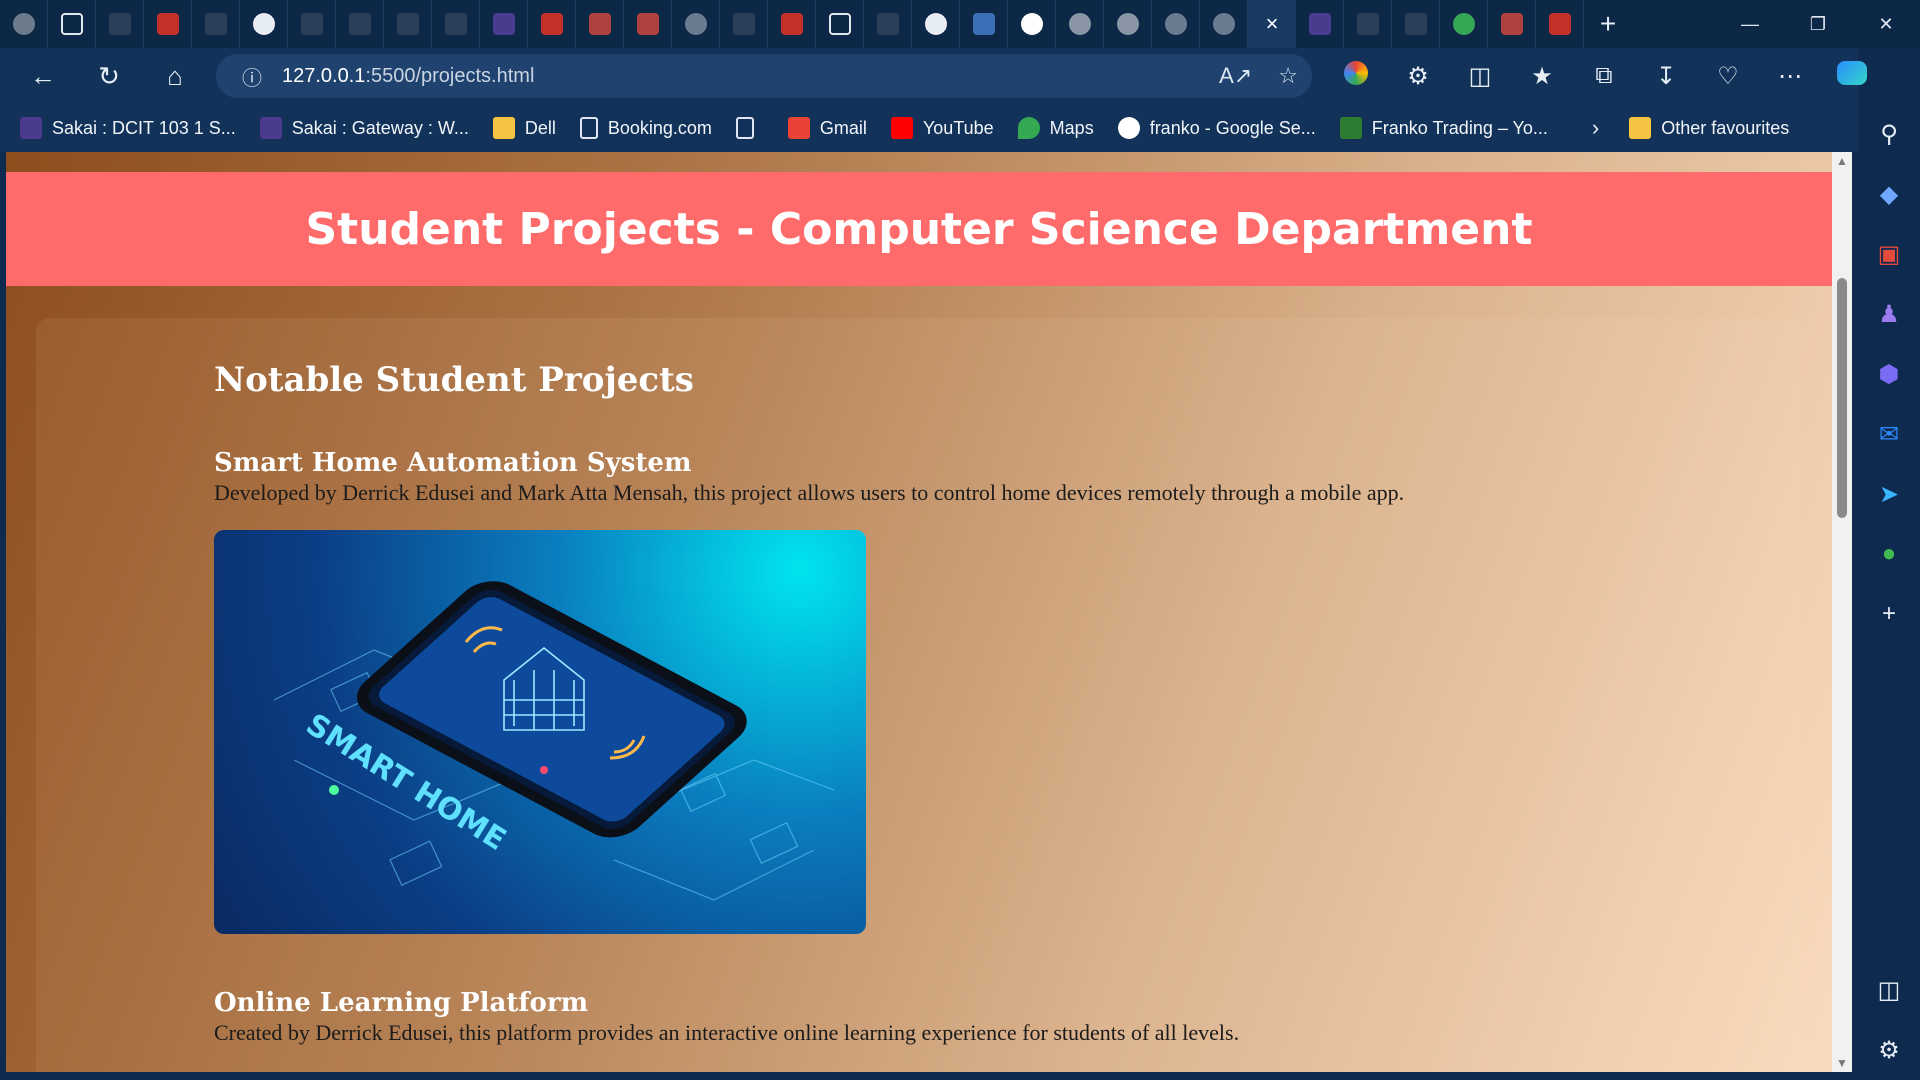 This screenshot has width=1920, height=1080. I want to click on sidebar-tools-icon: ▣, so click(1889, 254).